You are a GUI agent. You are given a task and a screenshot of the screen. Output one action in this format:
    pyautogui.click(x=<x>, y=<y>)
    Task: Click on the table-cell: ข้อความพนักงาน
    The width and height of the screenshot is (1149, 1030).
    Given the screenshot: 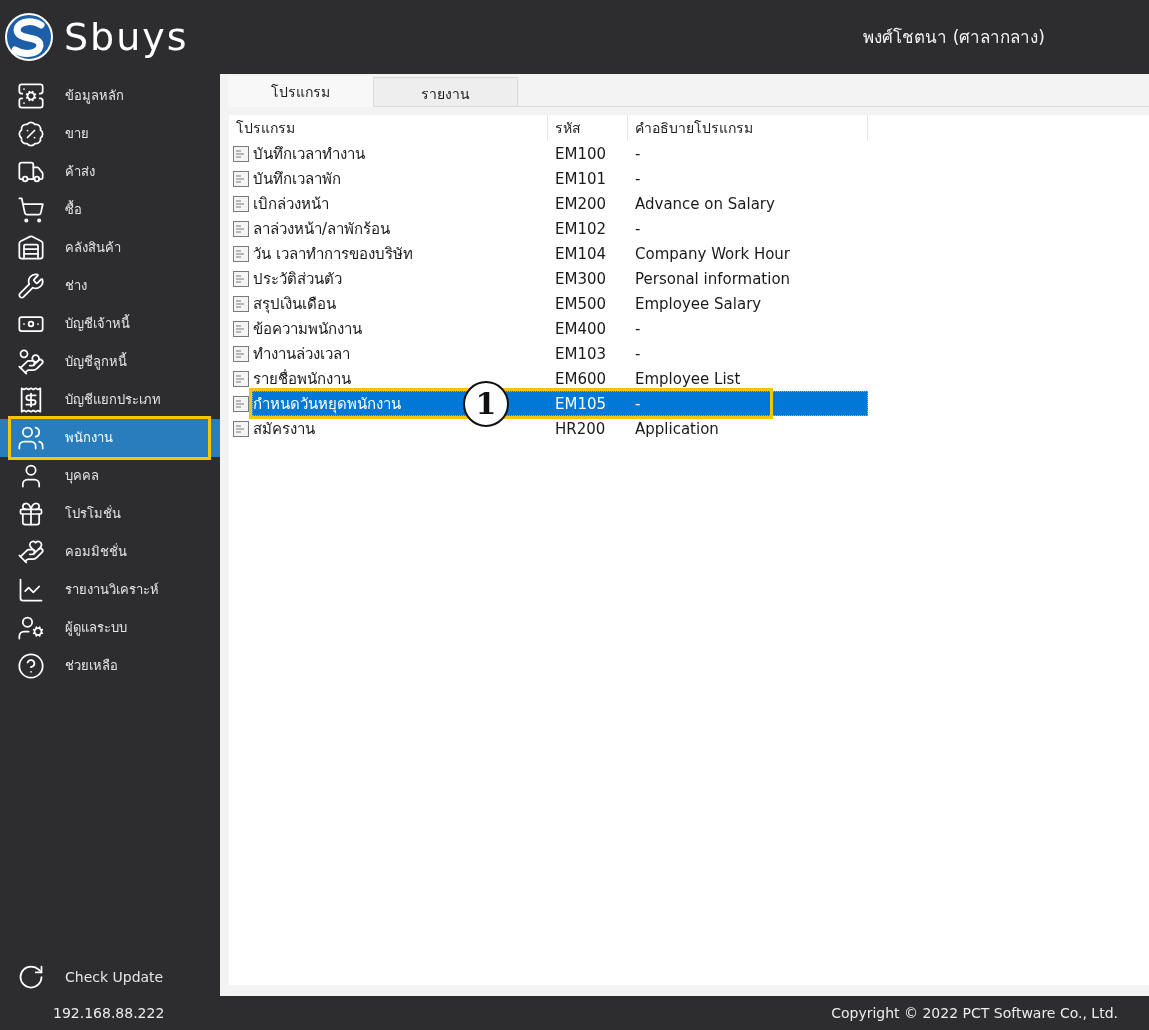 What is the action you would take?
    pyautogui.click(x=307, y=329)
    